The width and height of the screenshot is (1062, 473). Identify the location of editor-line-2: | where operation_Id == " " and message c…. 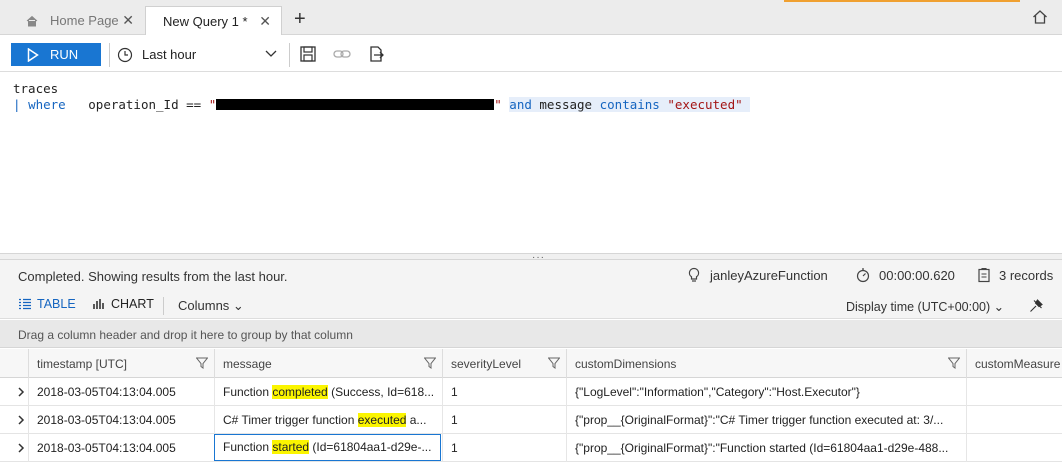
(382, 104).